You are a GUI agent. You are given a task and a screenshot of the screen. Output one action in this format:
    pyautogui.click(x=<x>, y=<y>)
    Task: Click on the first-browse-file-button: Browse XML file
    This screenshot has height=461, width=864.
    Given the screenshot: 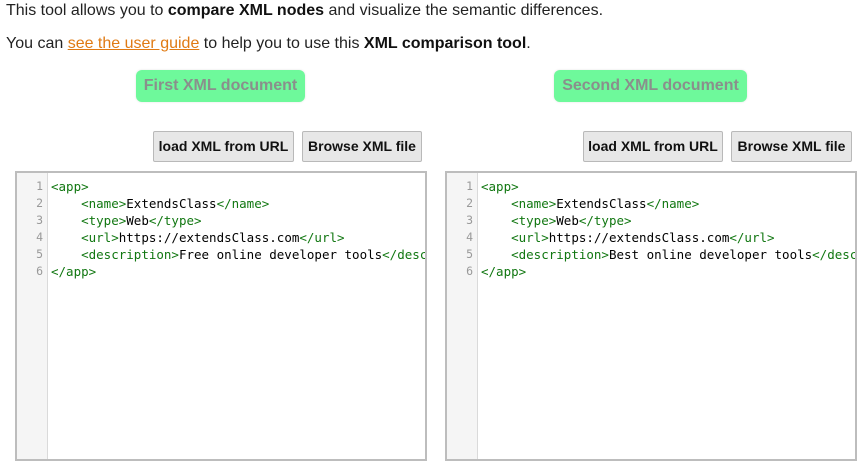 What is the action you would take?
    pyautogui.click(x=362, y=146)
    